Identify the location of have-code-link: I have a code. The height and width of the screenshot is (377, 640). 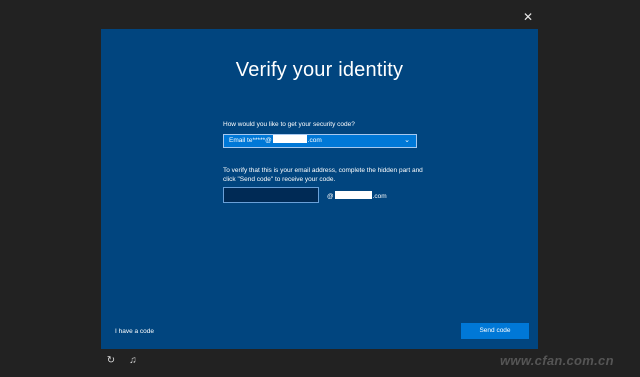
(134, 331).